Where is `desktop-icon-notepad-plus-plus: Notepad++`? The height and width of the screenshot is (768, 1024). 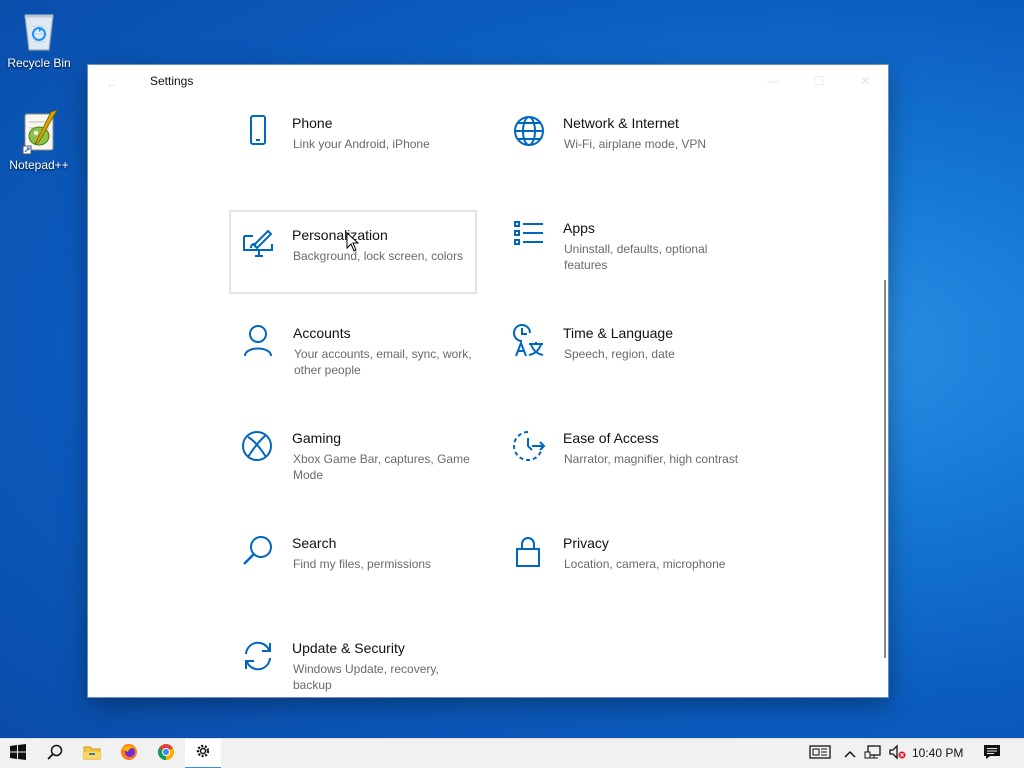
desktop-icon-notepad-plus-plus: Notepad++ is located at coordinates (39, 140).